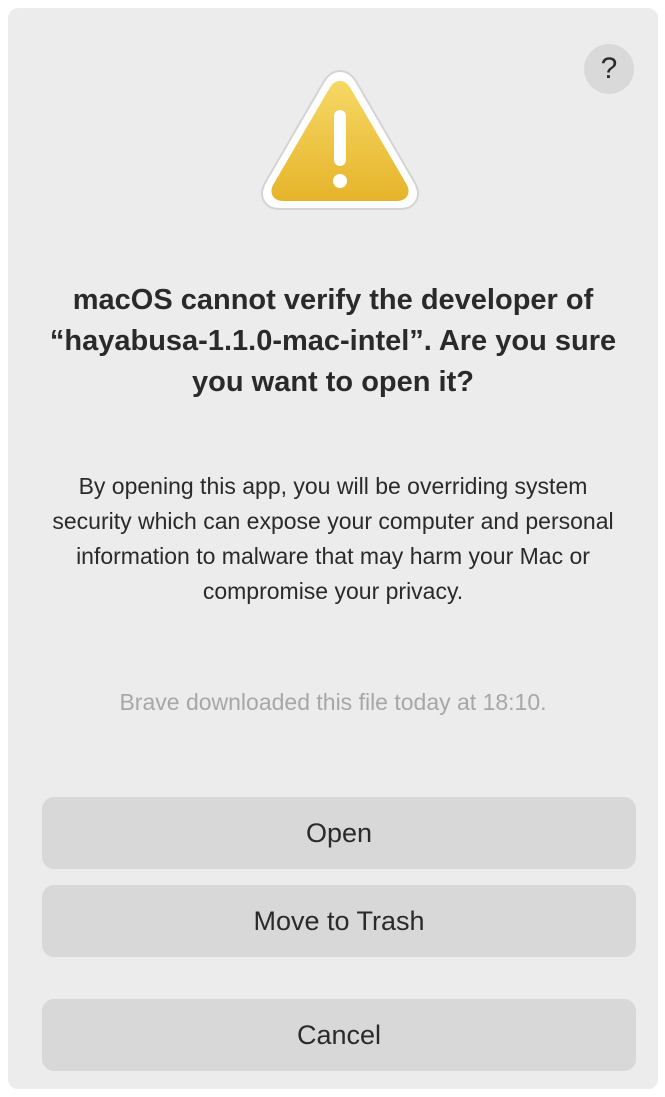  Describe the element at coordinates (339, 833) in the screenshot. I see `open-button: Open` at that location.